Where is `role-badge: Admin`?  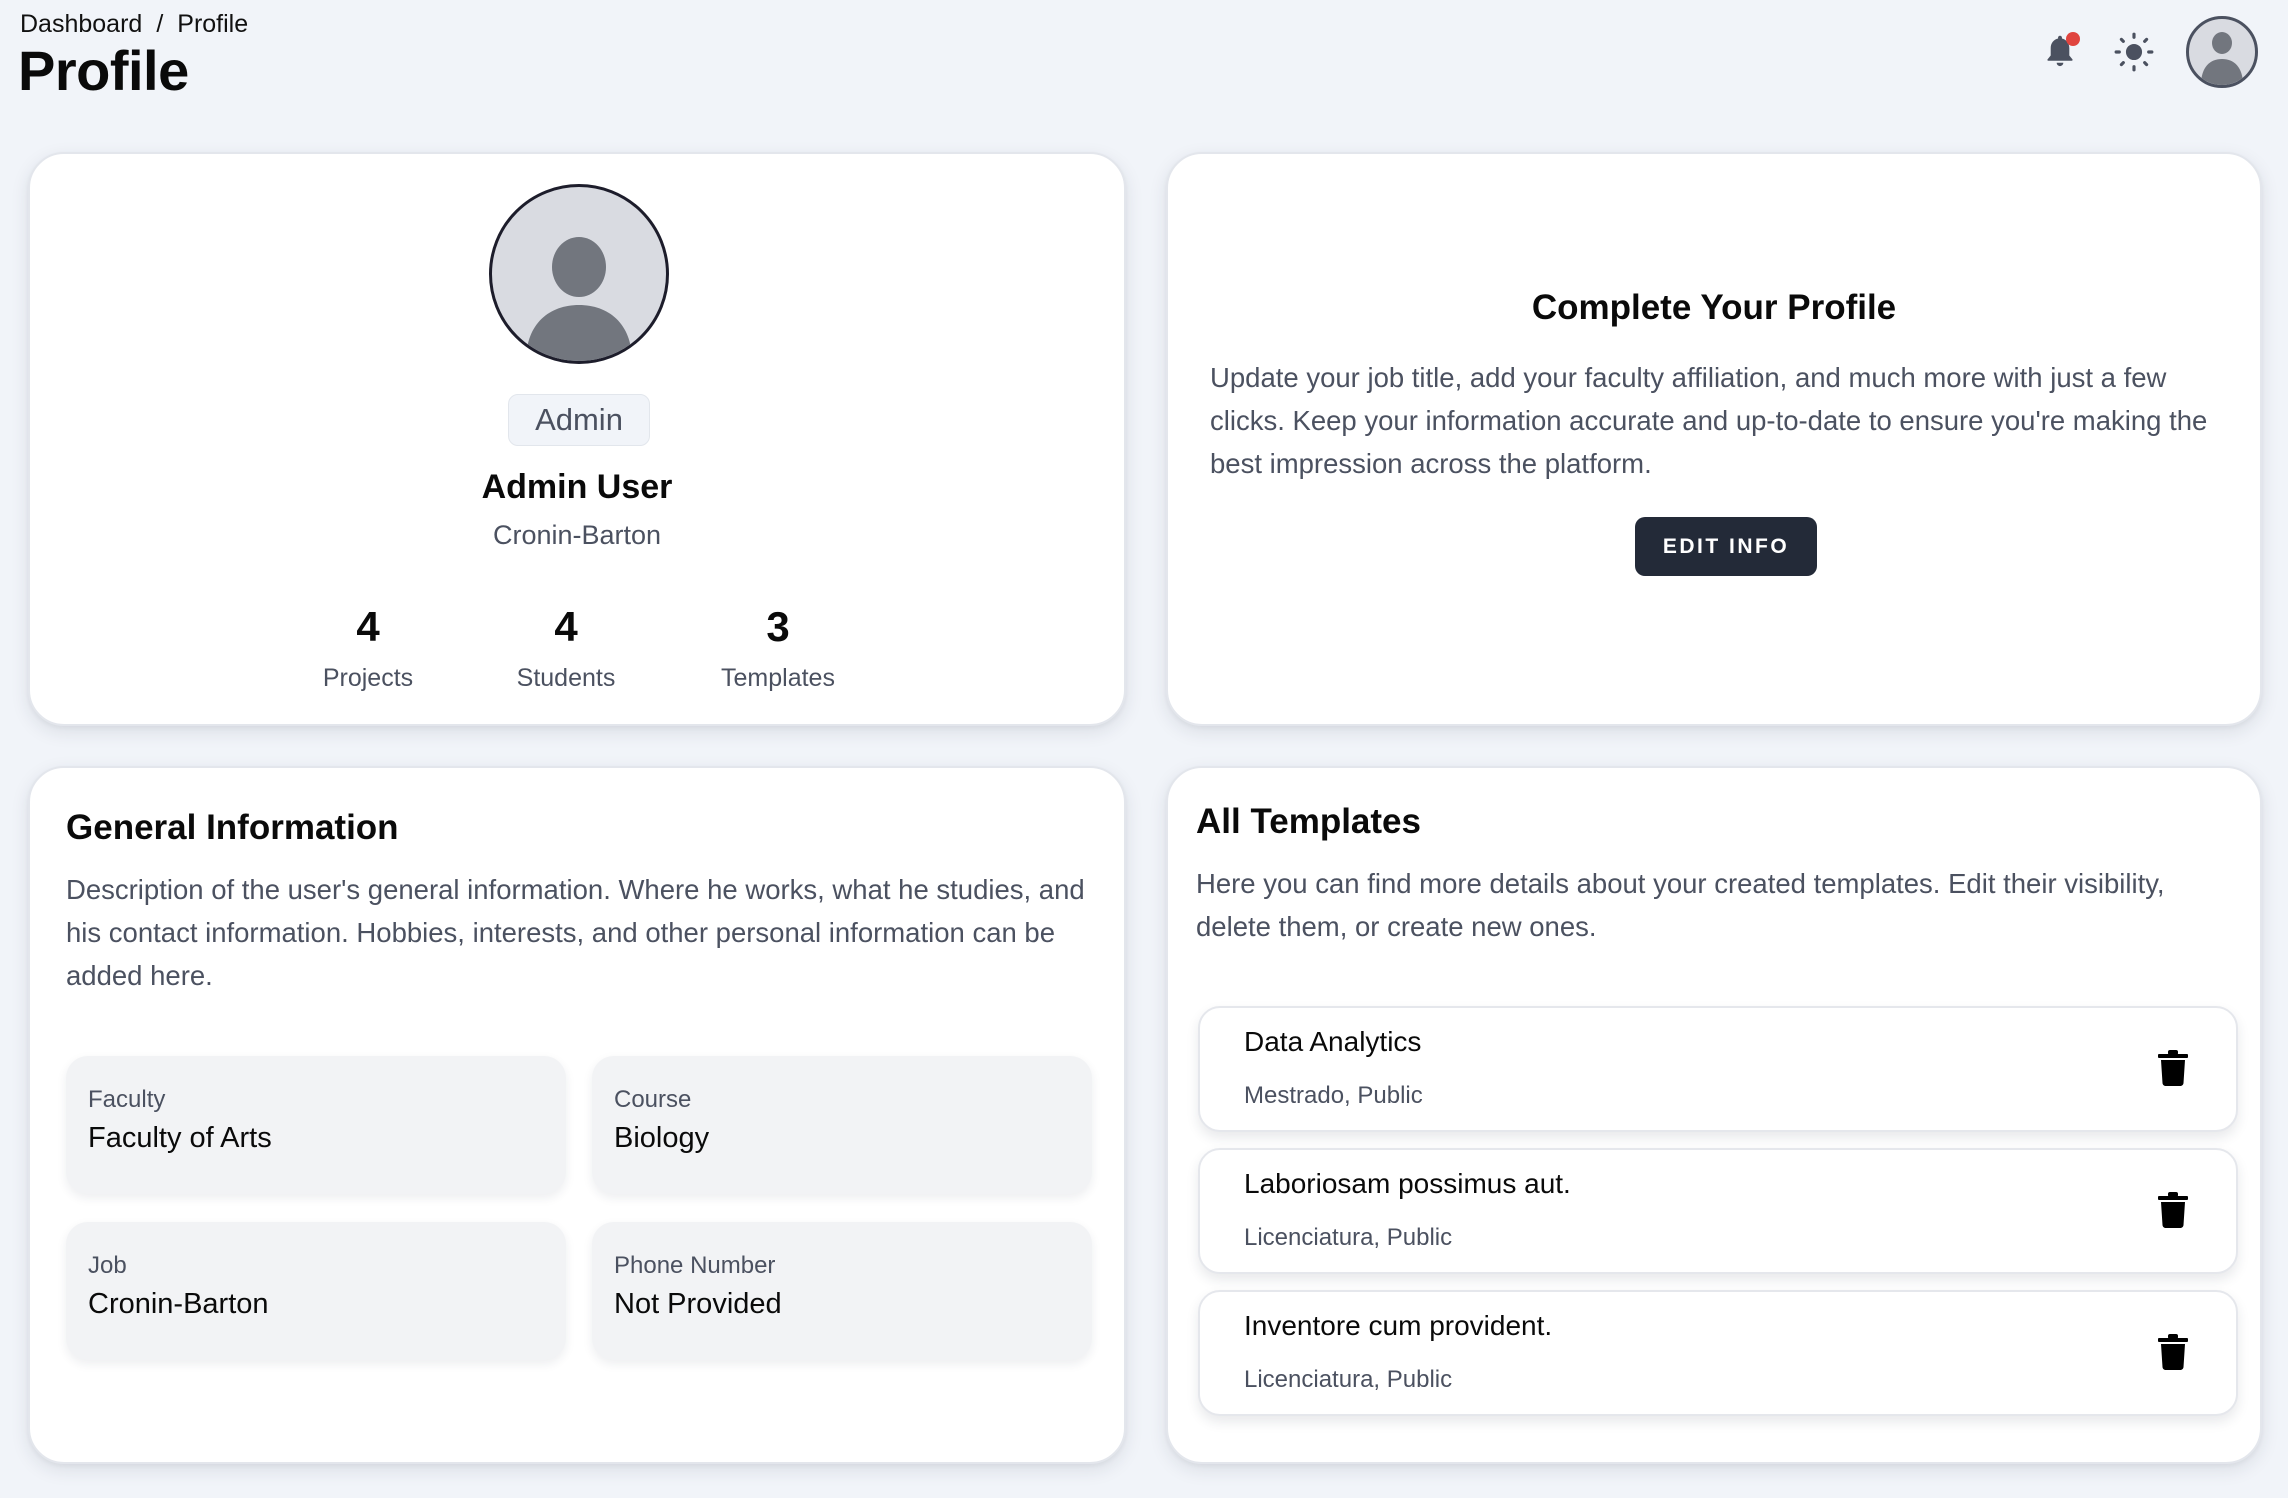
role-badge: Admin is located at coordinates (579, 420).